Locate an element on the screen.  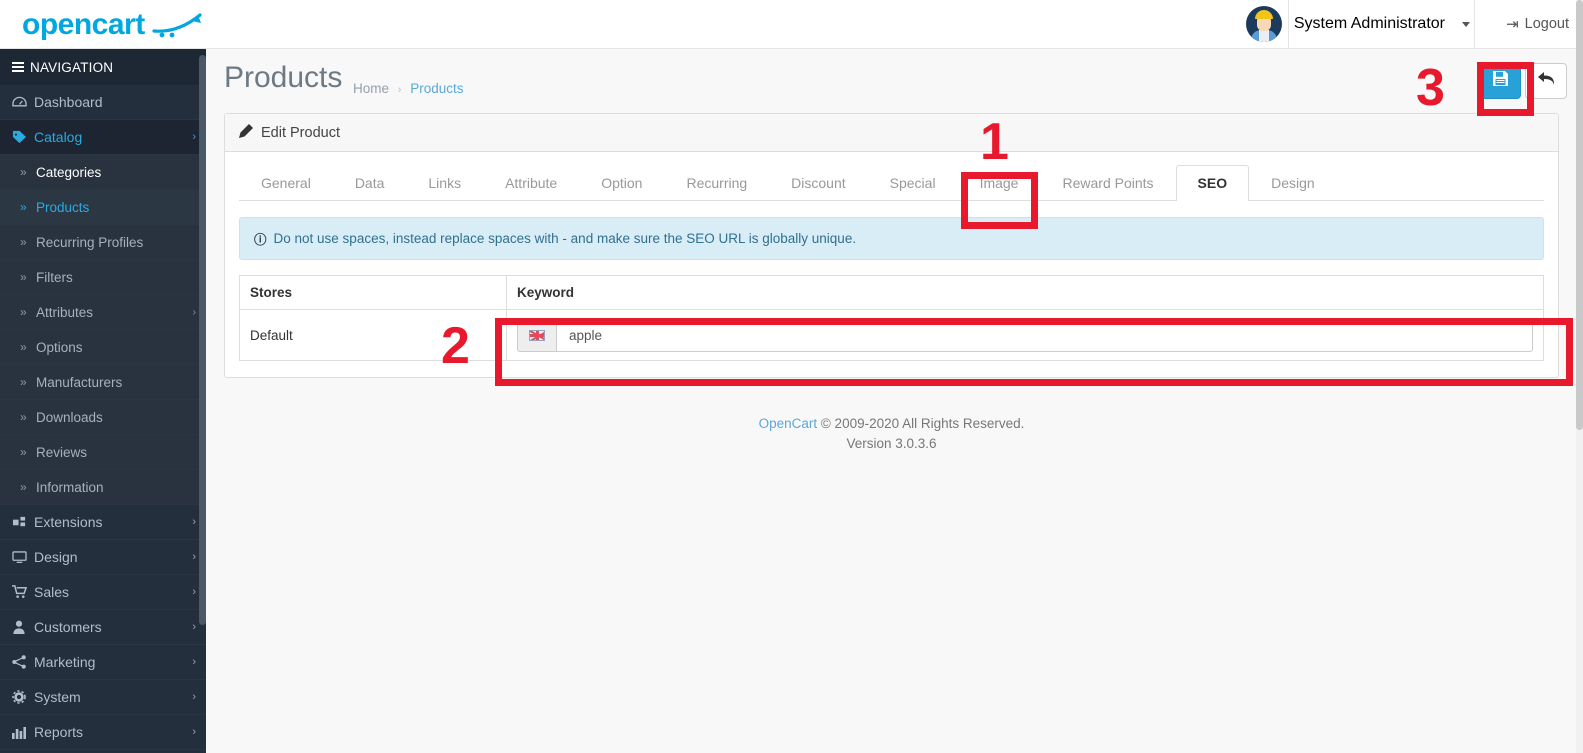
sidebar-item-downloads: » Downloads is located at coordinates (103, 417).